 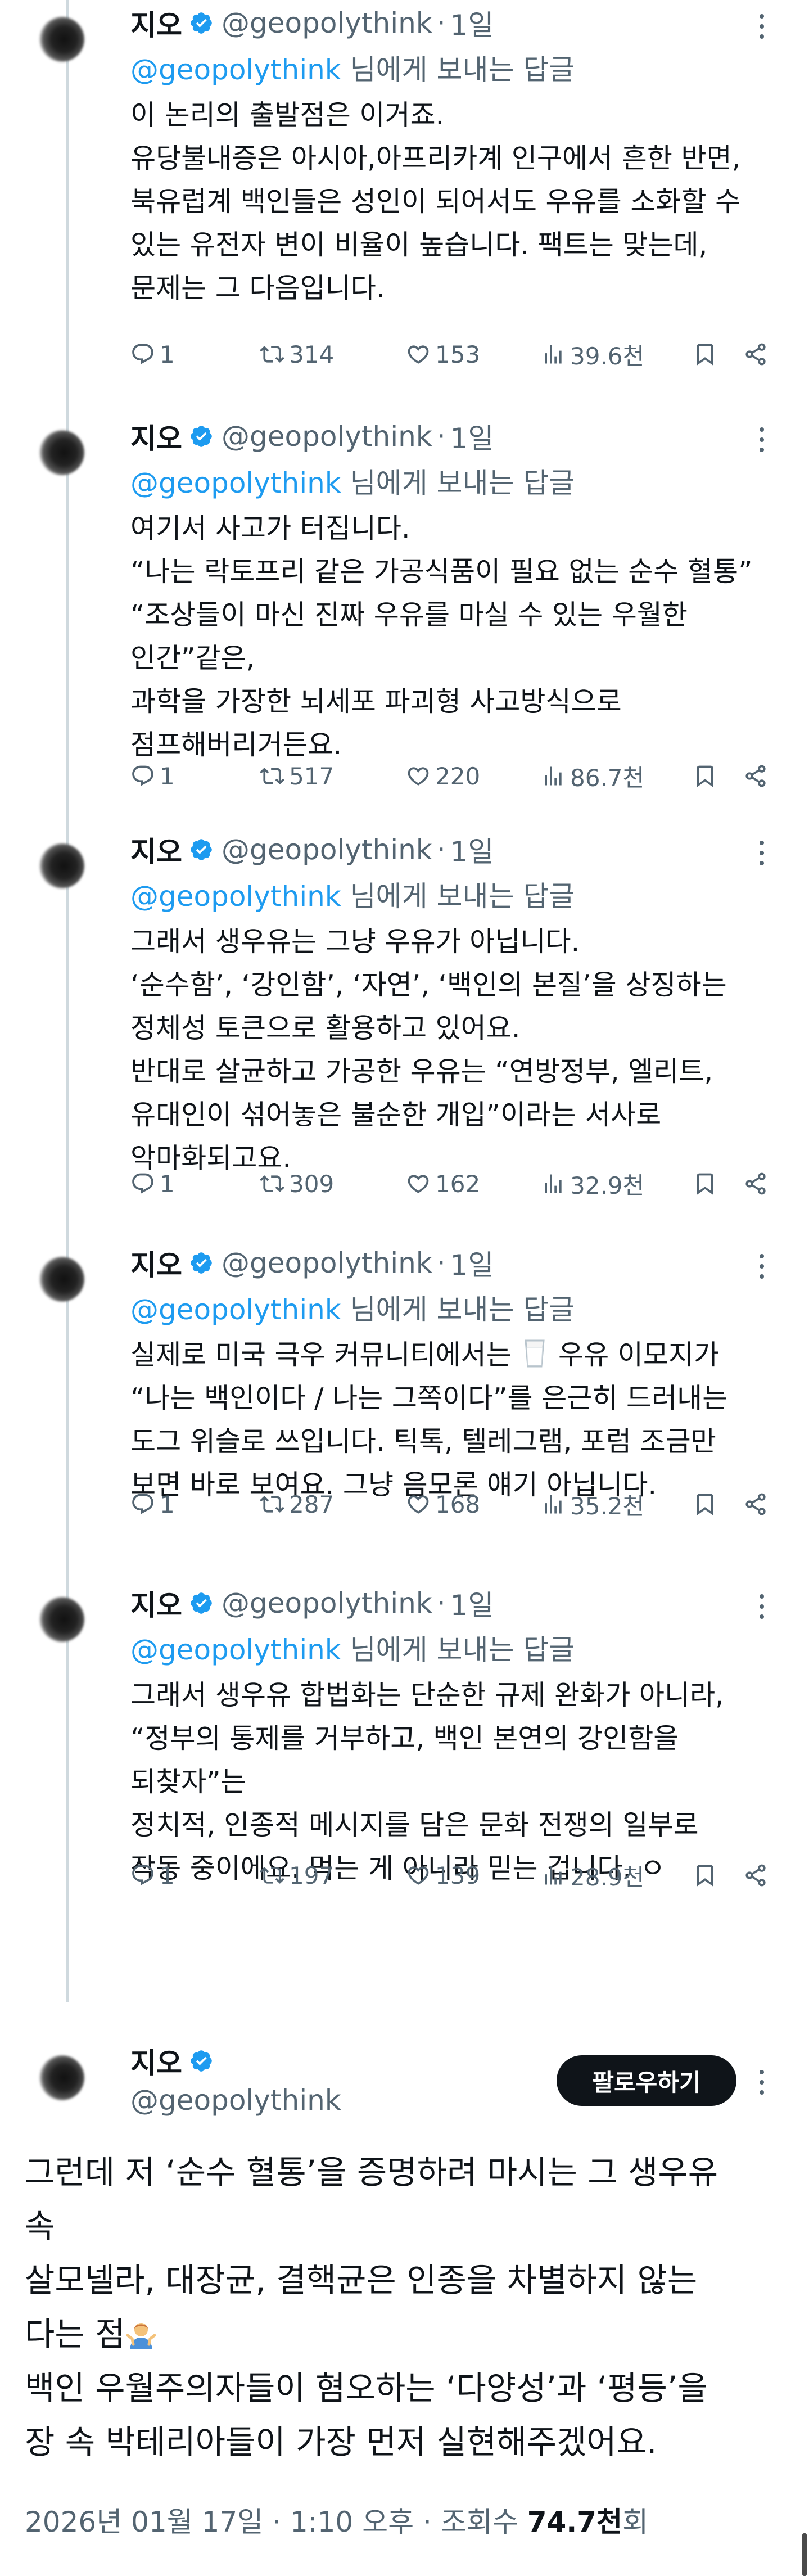 What do you see at coordinates (443, 354) in the screenshot?
I see `like-button: 153` at bounding box center [443, 354].